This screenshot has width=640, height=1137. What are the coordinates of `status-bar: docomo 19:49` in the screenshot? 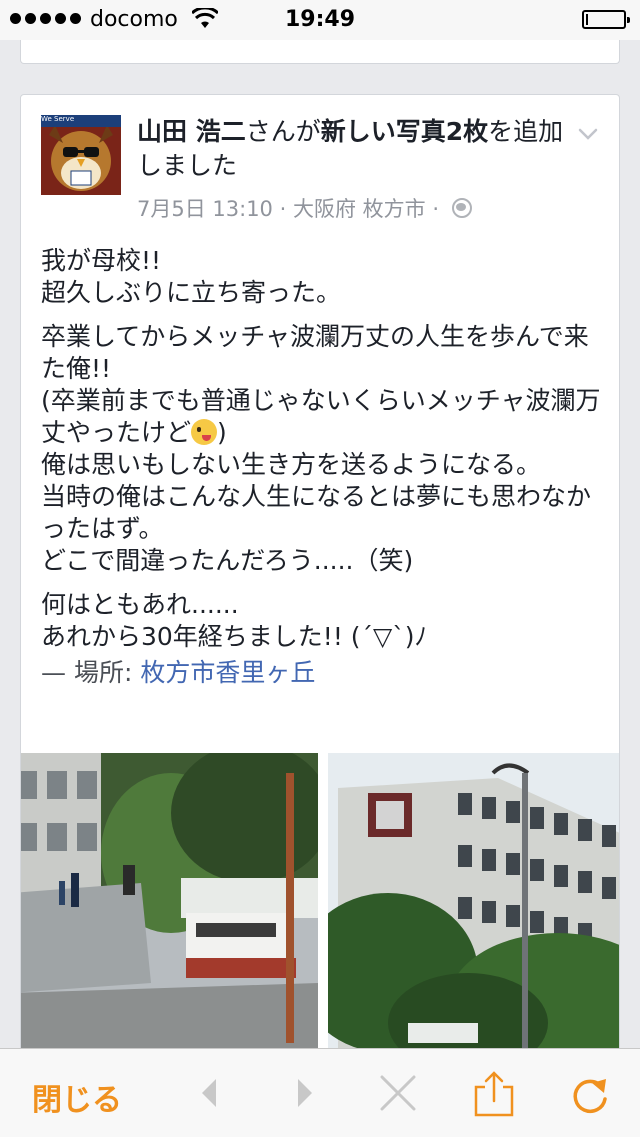 It's located at (320, 20).